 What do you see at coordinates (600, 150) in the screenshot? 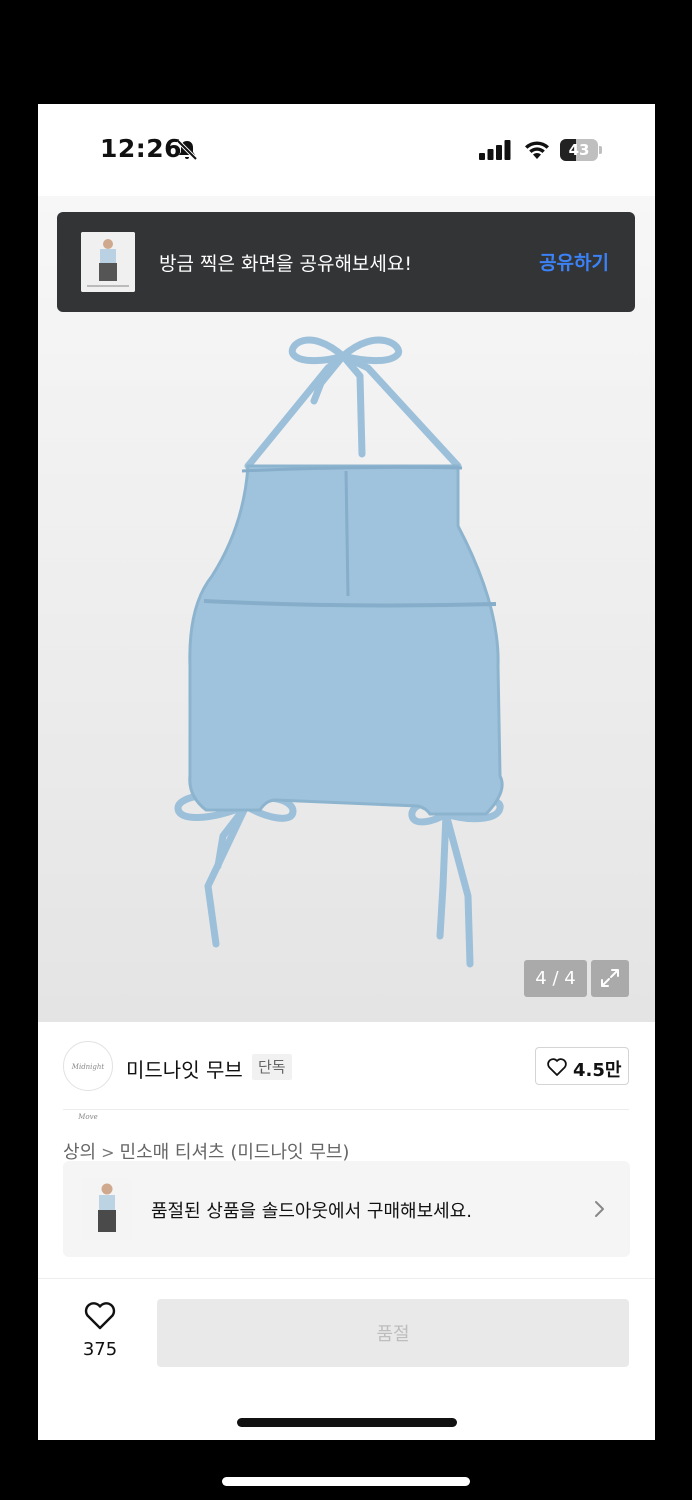
I see `battery-tip` at bounding box center [600, 150].